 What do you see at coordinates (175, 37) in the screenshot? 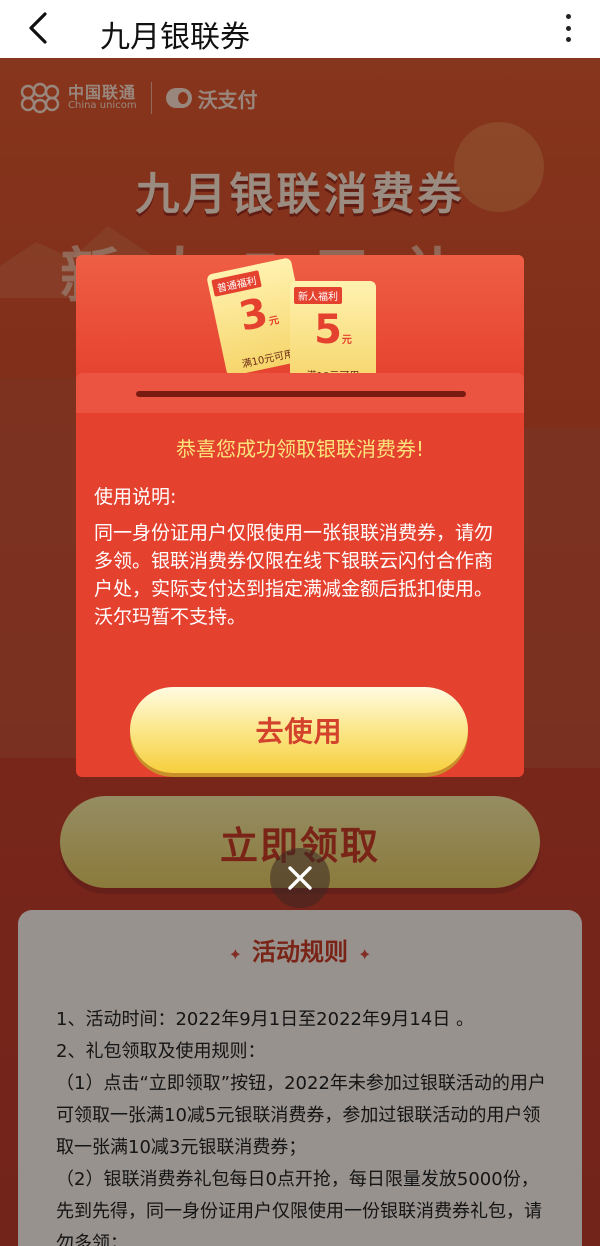
I see `page-title: 九月银联券` at bounding box center [175, 37].